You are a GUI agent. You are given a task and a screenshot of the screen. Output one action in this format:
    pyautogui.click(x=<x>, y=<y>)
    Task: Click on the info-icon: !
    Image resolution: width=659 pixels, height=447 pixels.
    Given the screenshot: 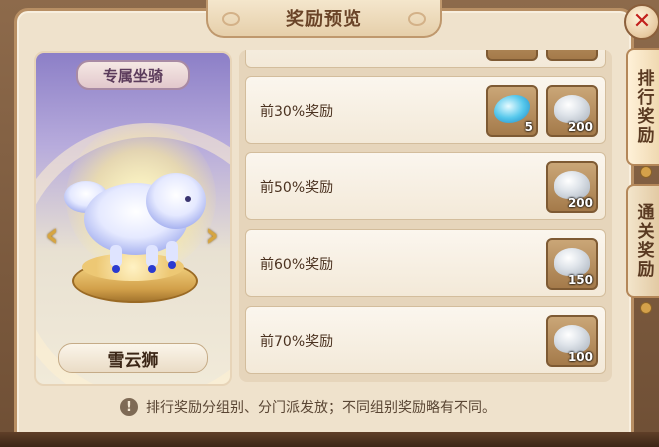 What is the action you would take?
    pyautogui.click(x=129, y=407)
    